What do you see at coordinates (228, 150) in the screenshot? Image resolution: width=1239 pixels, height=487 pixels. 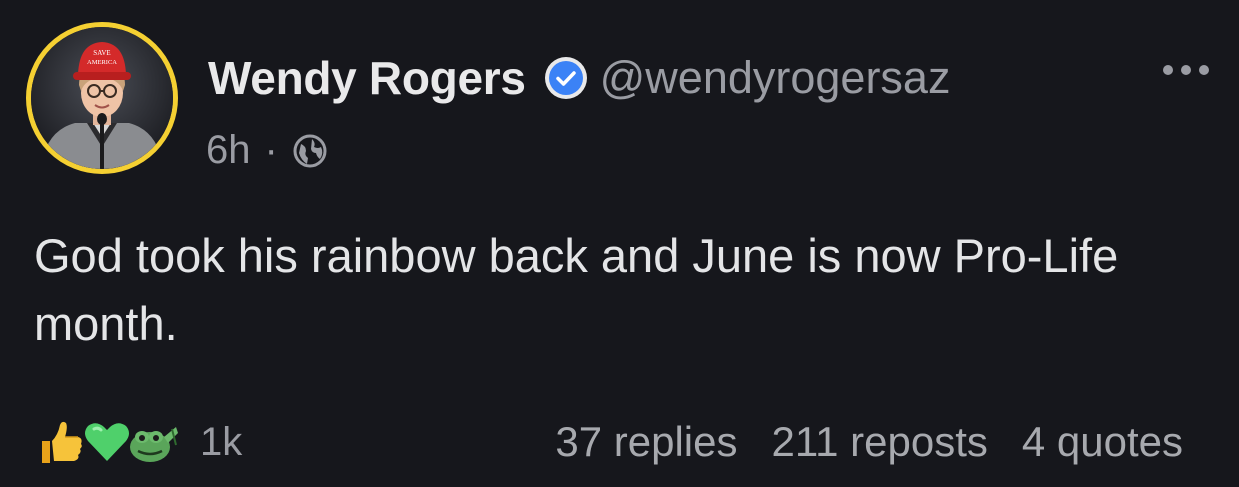 I see `timestamp: 6h` at bounding box center [228, 150].